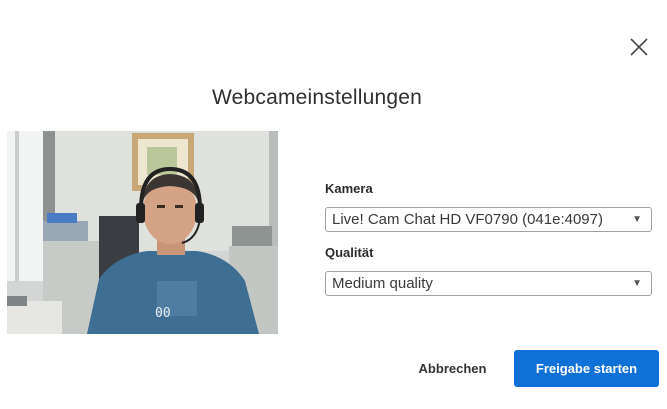  Describe the element at coordinates (349, 252) in the screenshot. I see `quality-label: Qualität` at that location.